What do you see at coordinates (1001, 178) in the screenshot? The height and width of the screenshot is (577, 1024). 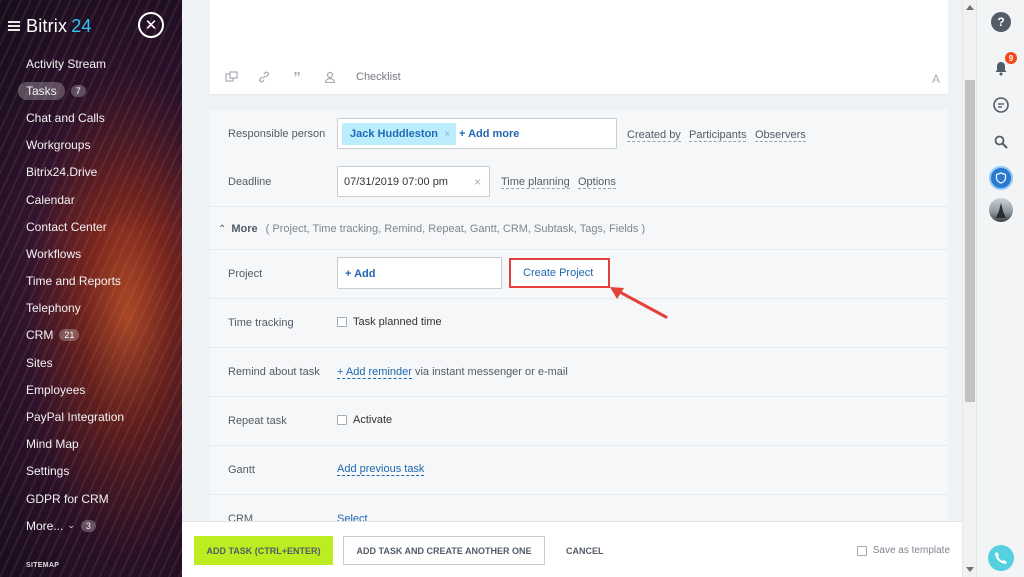 I see `shield-icon` at bounding box center [1001, 178].